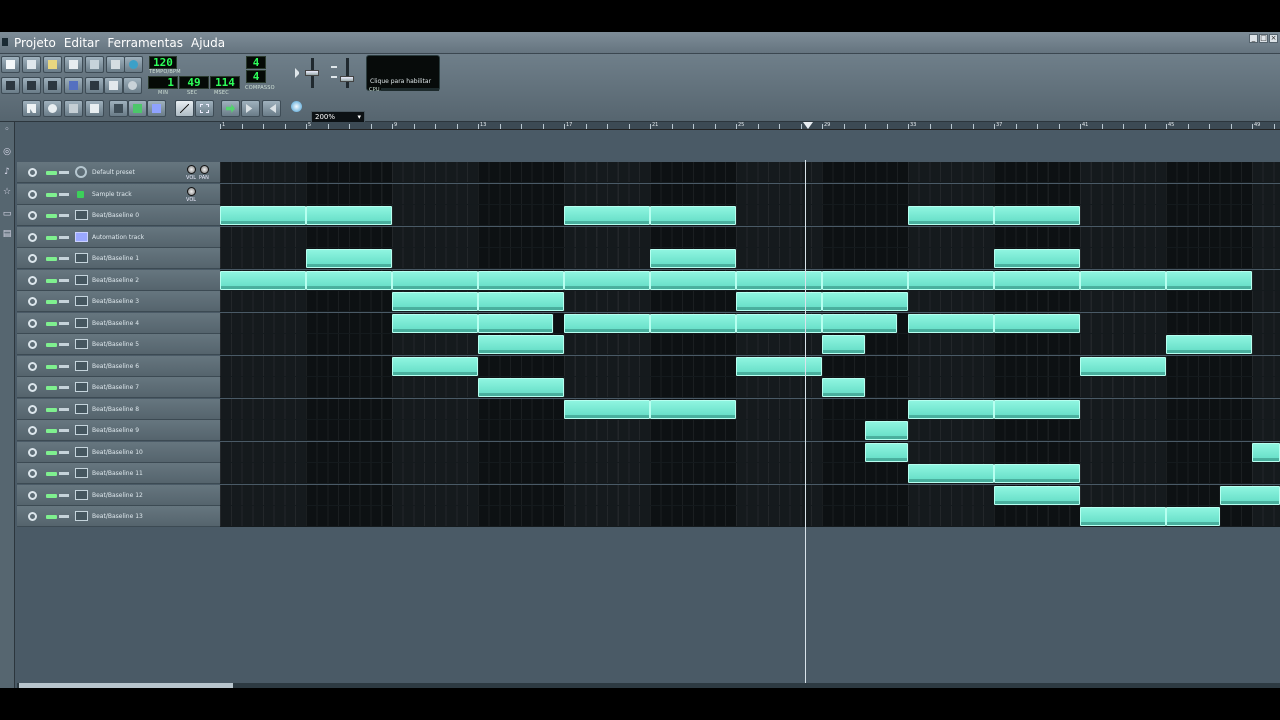  I want to click on instrument-plugins-icon: ◦, so click(7, 130).